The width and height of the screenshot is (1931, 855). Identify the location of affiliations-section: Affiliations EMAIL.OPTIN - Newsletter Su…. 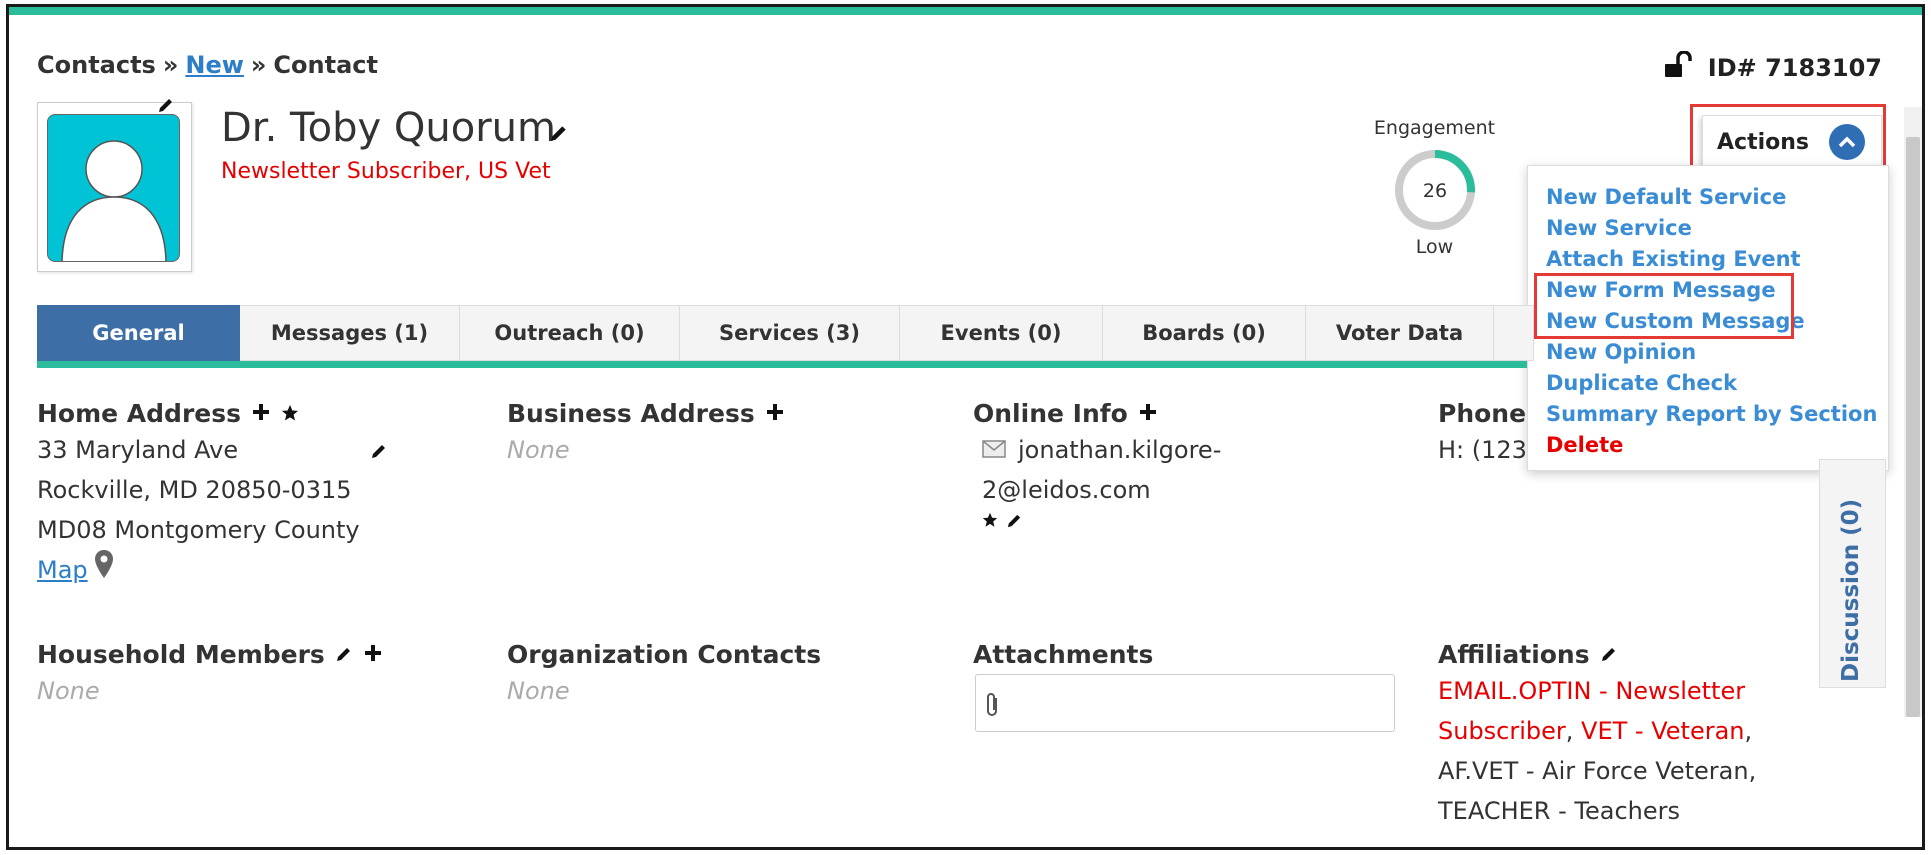
(1618, 734).